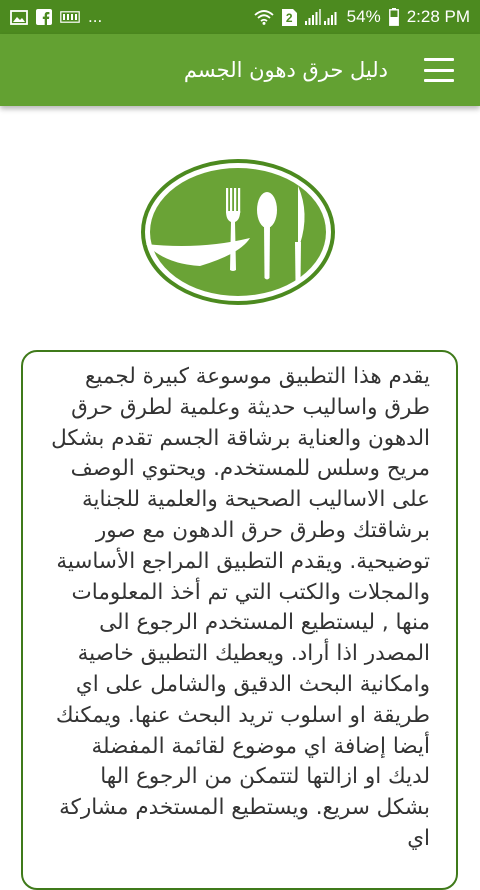 The image size is (480, 890). Describe the element at coordinates (240, 17) in the screenshot. I see `status-bar: ... 2 54% 2:28 PM` at that location.